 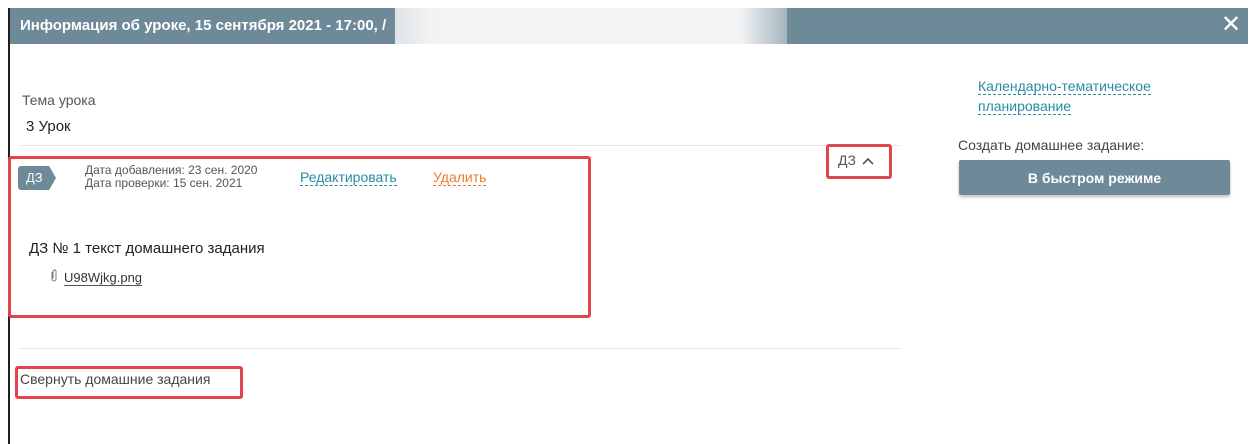 What do you see at coordinates (1051, 145) in the screenshot?
I see `create-homework-label: Создать домашнее задание:` at bounding box center [1051, 145].